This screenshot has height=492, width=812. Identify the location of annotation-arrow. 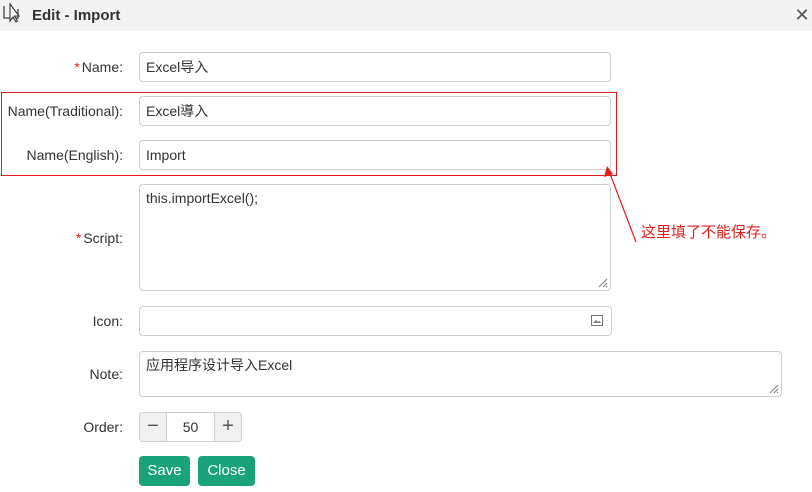
(620, 204).